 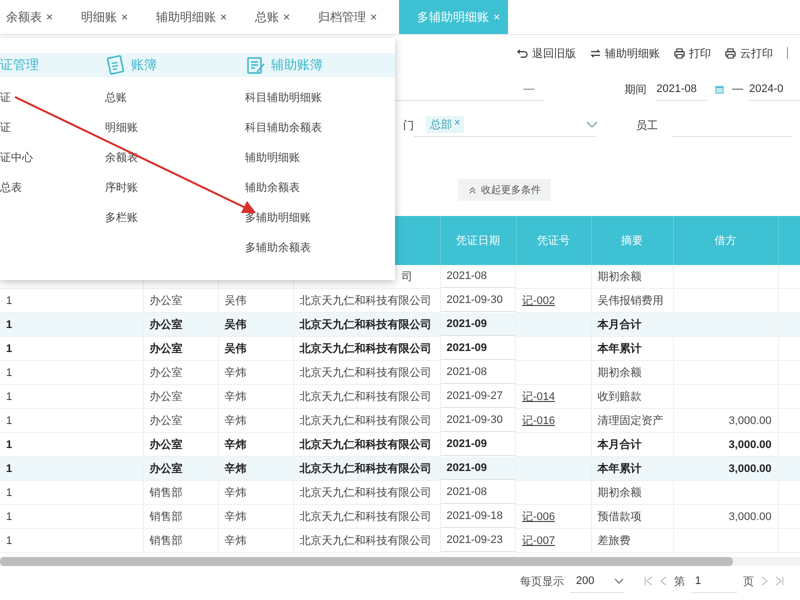 I want to click on table-cell: 清理固定资产, so click(x=632, y=420).